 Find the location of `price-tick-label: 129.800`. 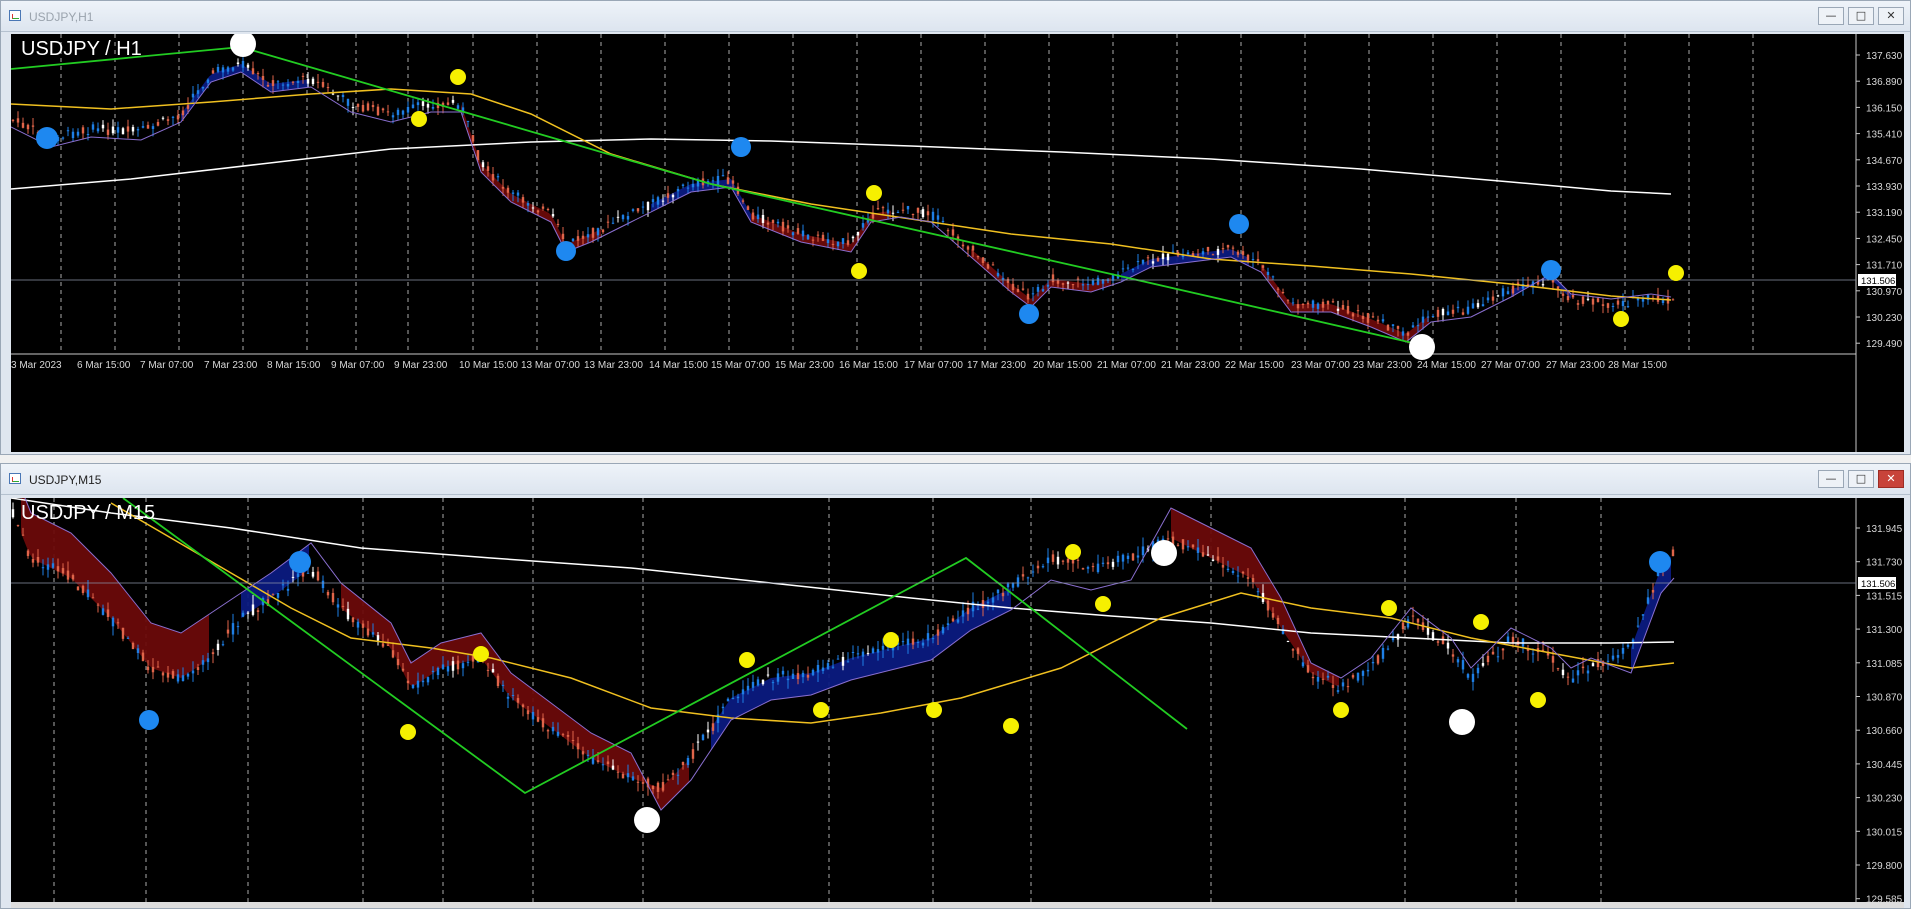

price-tick-label: 129.800 is located at coordinates (1884, 866).